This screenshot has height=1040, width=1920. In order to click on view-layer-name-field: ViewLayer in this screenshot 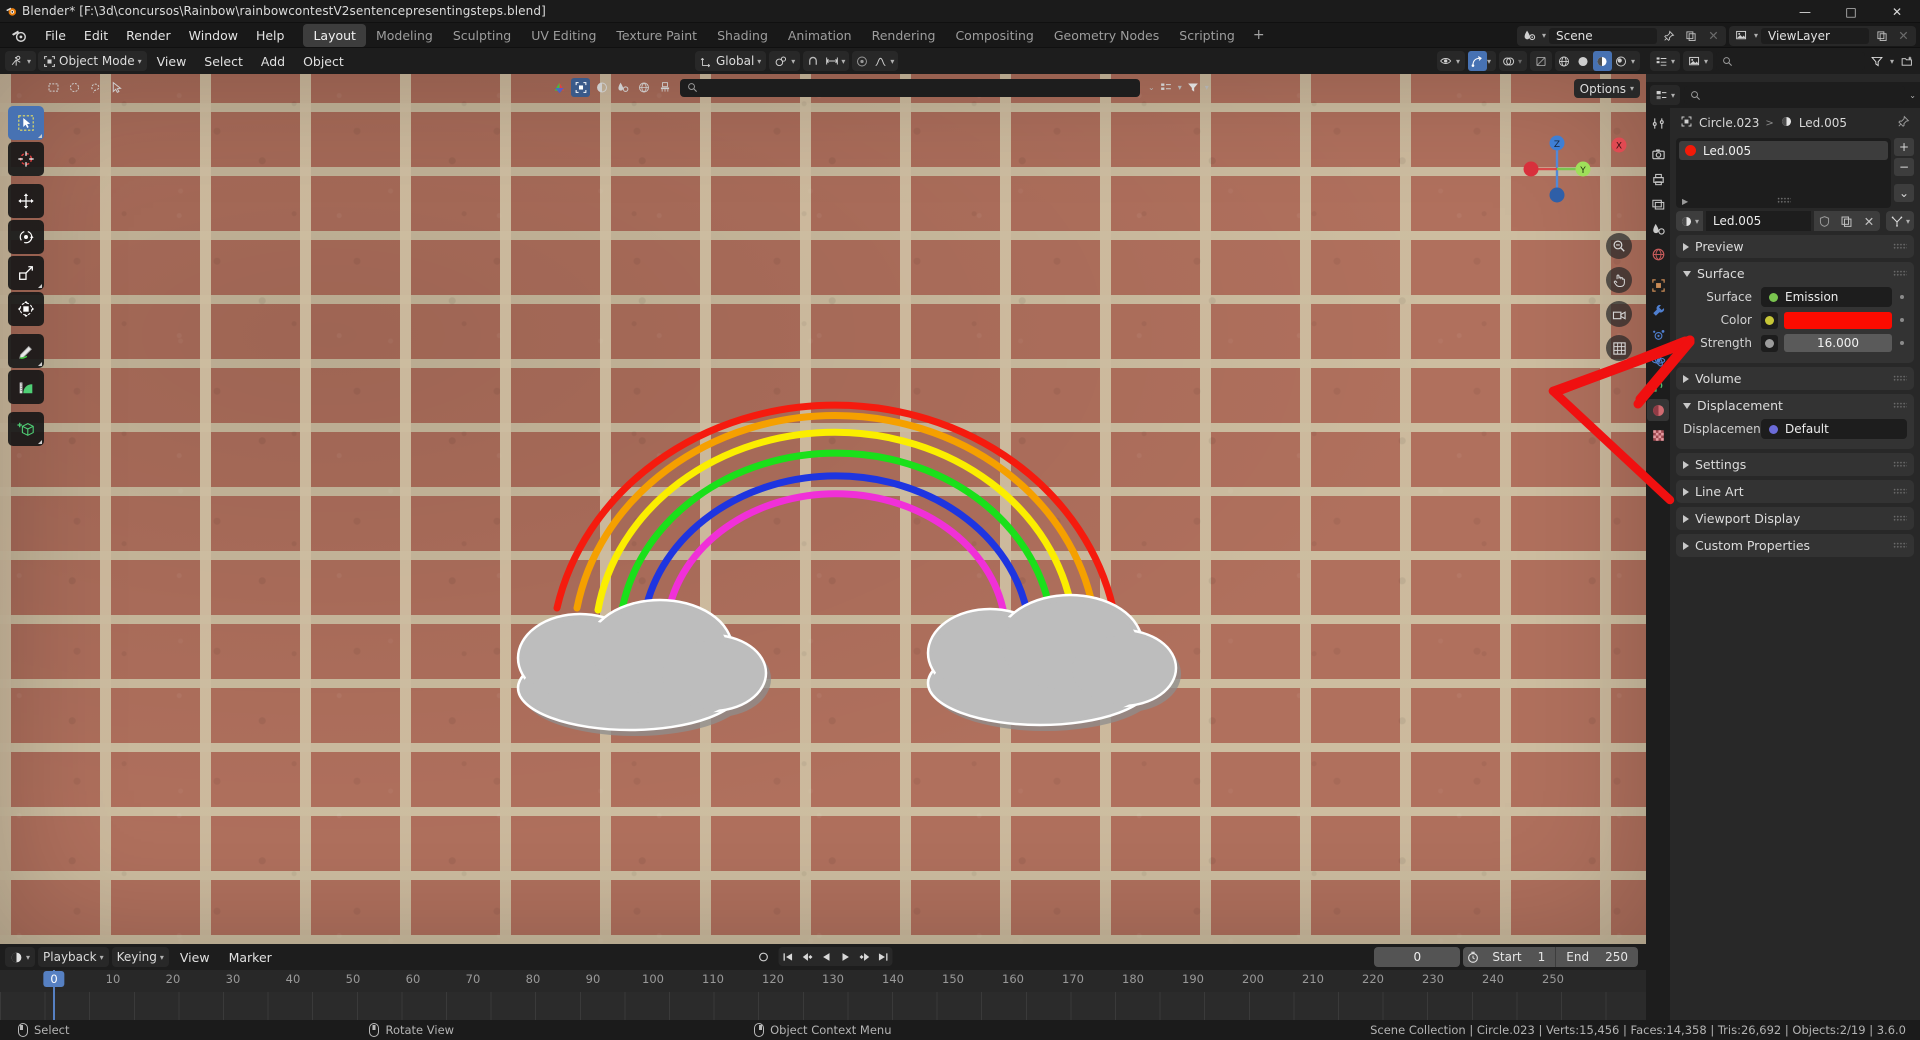, I will do `click(1815, 35)`.